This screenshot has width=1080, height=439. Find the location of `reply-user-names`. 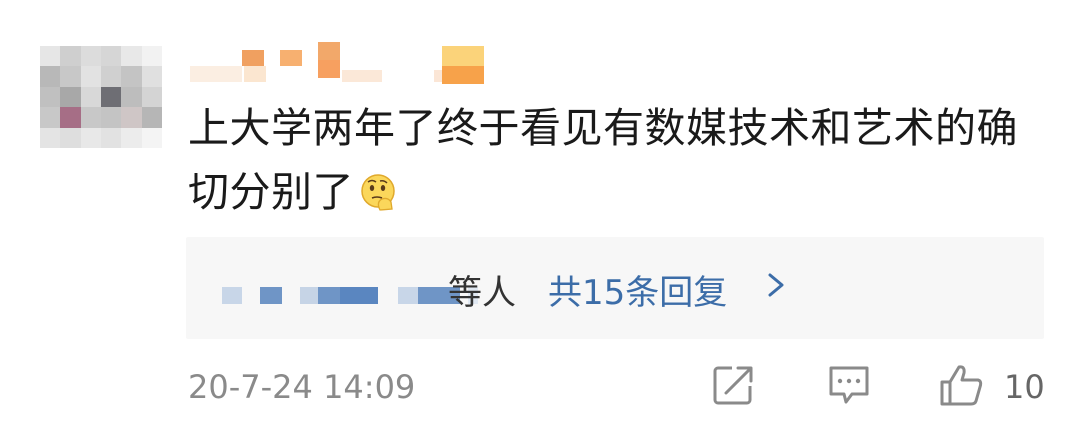

reply-user-names is located at coordinates (350, 297).